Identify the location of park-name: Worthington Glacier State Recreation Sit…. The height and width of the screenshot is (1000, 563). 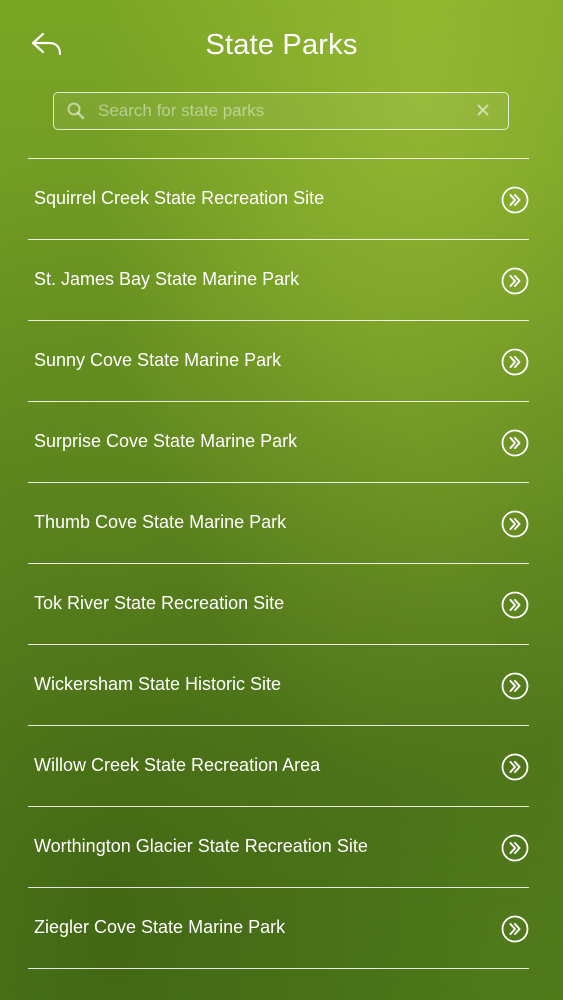
(201, 846).